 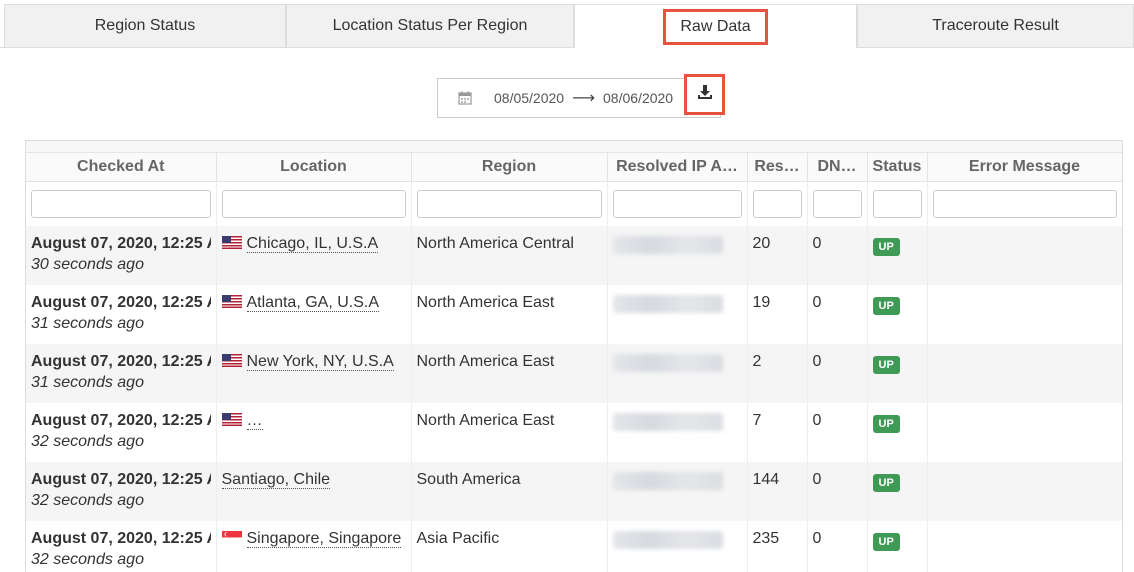 I want to click on location-link: Singapore, Singapore, so click(x=324, y=539).